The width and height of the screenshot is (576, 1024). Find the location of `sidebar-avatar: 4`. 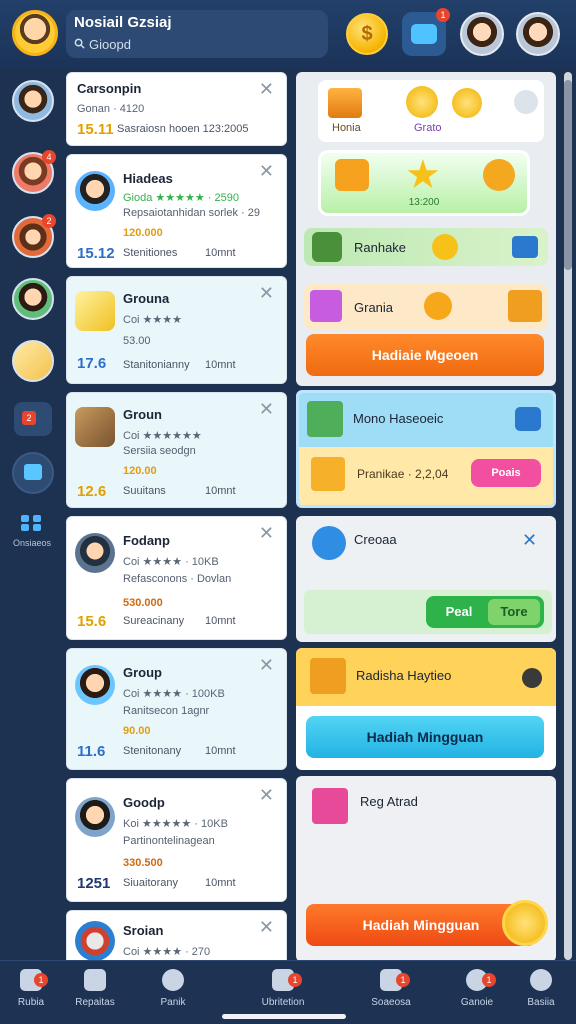

sidebar-avatar: 4 is located at coordinates (34, 172).